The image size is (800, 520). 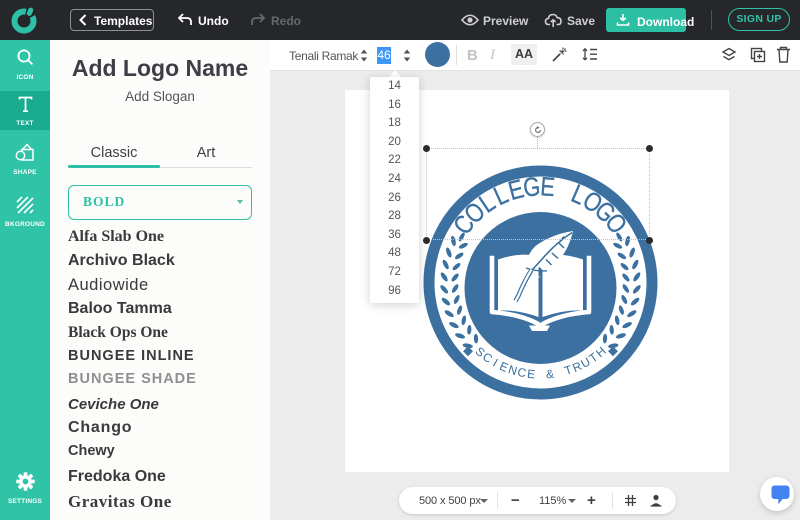 I want to click on svg-text: E, so click(x=530, y=374).